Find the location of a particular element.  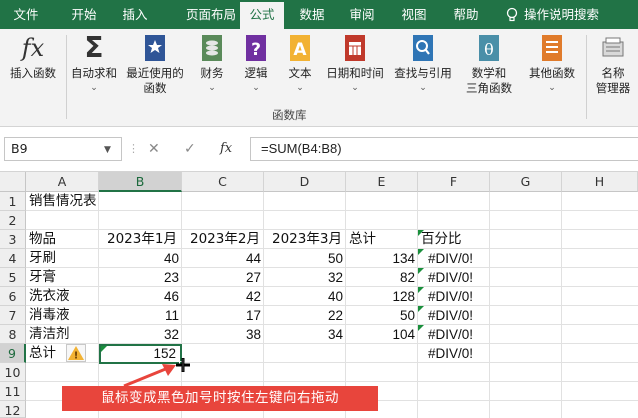

cell-a5: 牙膏 is located at coordinates (41, 277).